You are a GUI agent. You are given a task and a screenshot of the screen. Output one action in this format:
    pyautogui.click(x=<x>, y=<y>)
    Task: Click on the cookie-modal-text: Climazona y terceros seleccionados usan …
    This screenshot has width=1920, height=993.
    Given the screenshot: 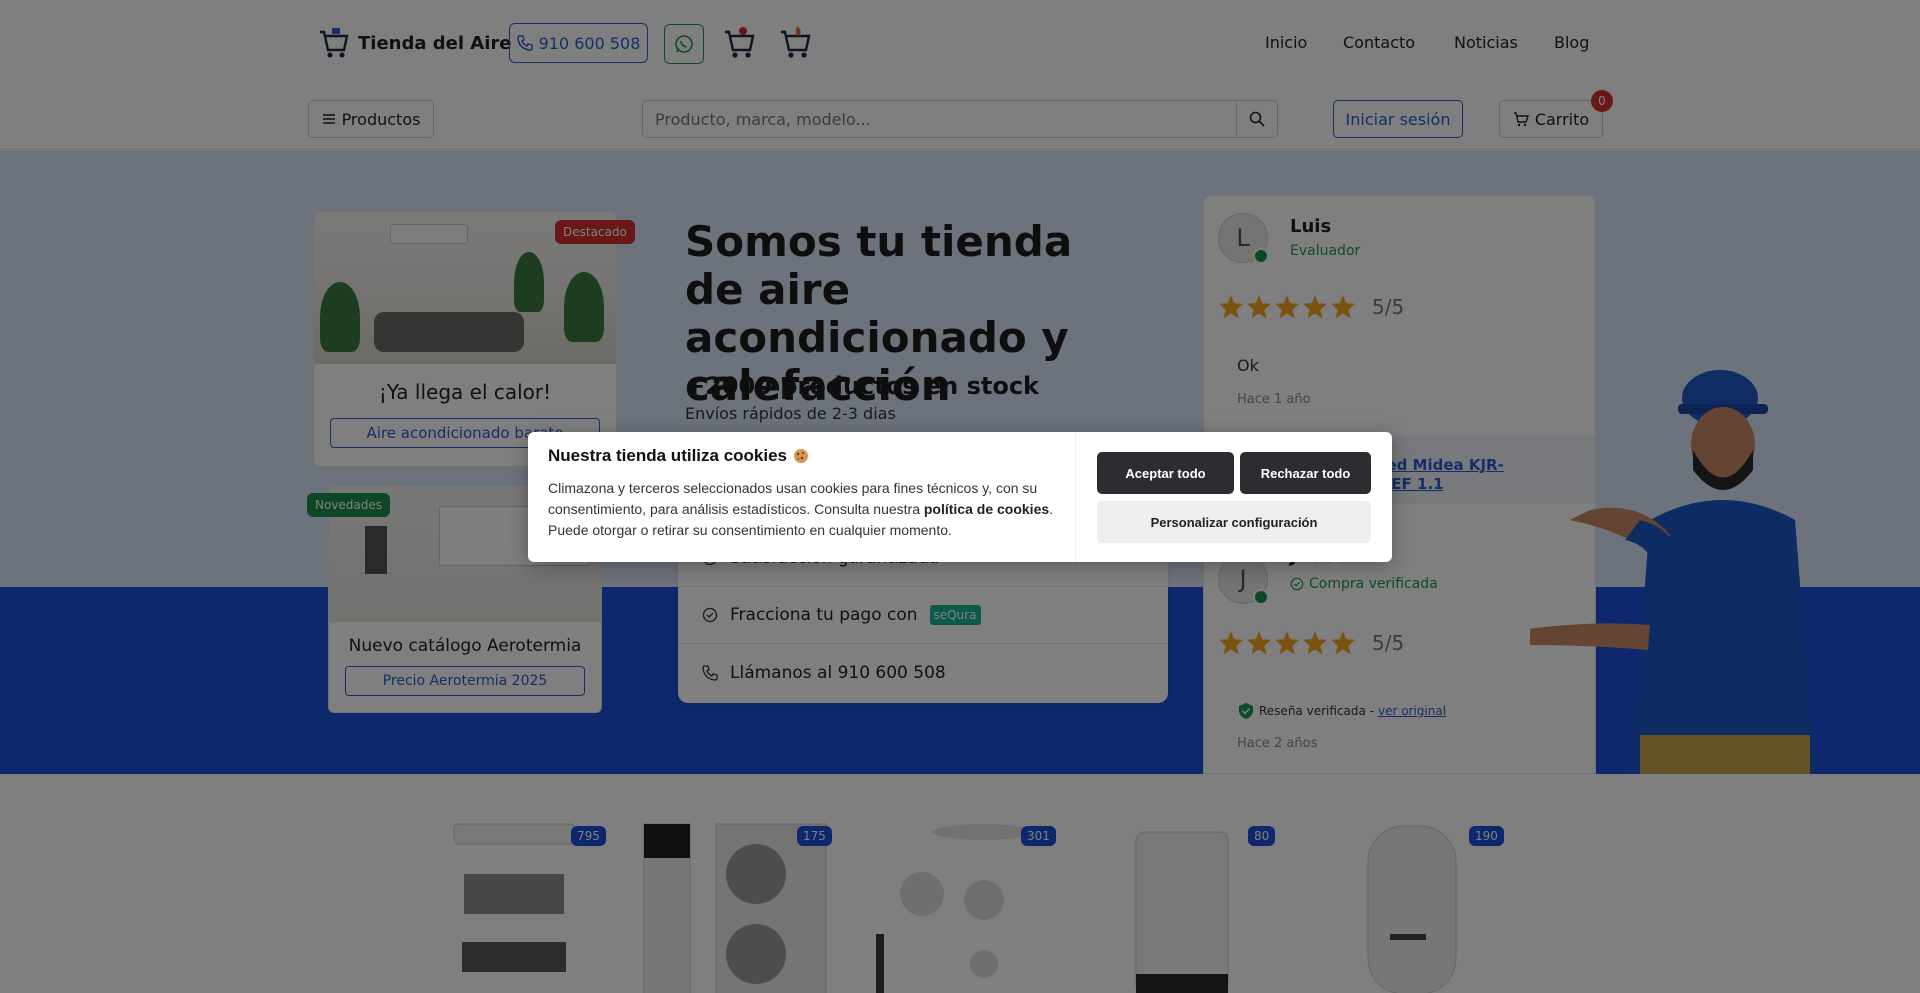 What is the action you would take?
    pyautogui.click(x=801, y=509)
    